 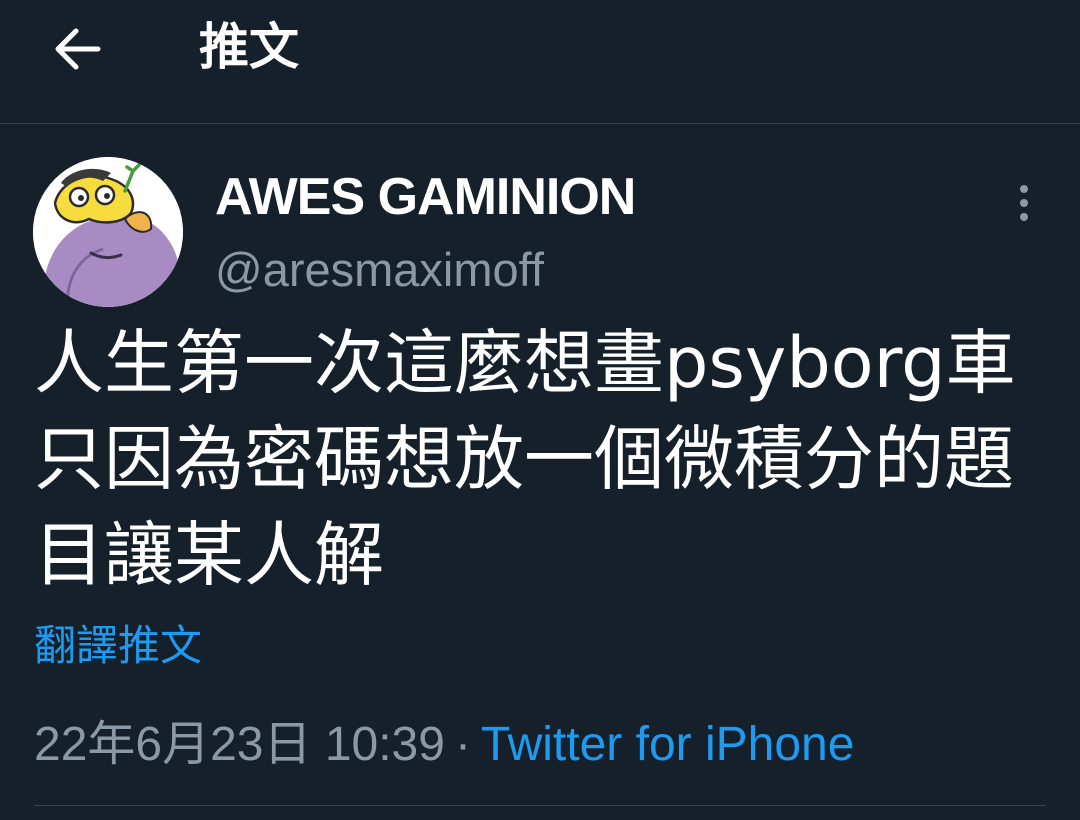 What do you see at coordinates (425, 197) in the screenshot?
I see `author-display-name: AWES GAMINION` at bounding box center [425, 197].